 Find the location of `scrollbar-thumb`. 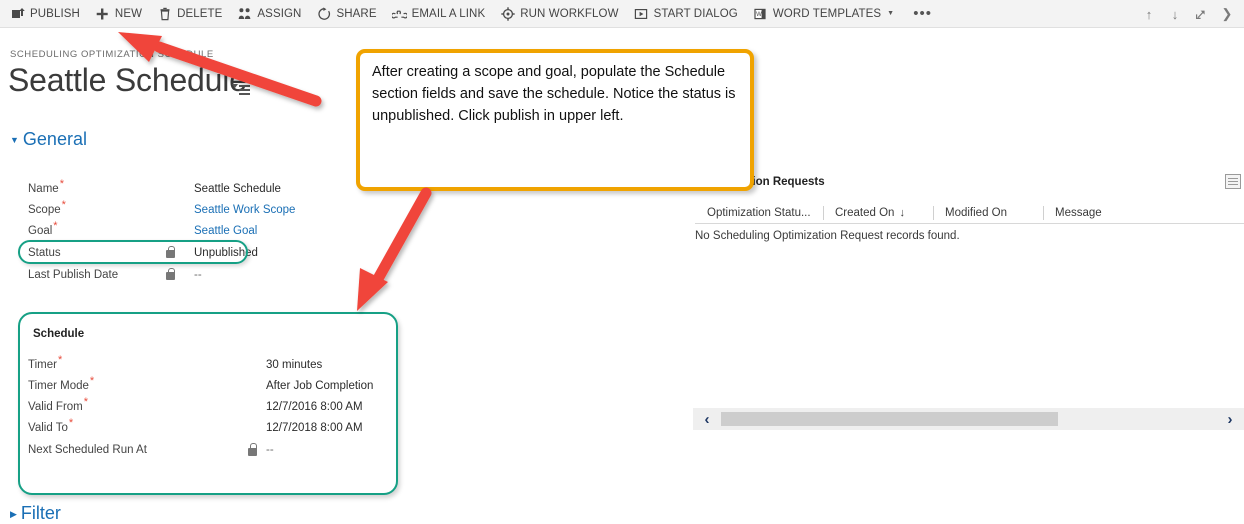

scrollbar-thumb is located at coordinates (889, 419).